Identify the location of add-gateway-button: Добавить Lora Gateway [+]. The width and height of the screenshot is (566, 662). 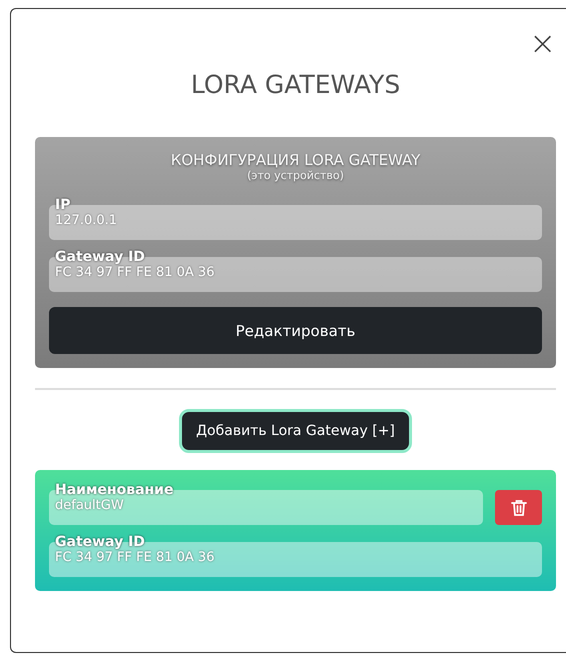
(295, 431).